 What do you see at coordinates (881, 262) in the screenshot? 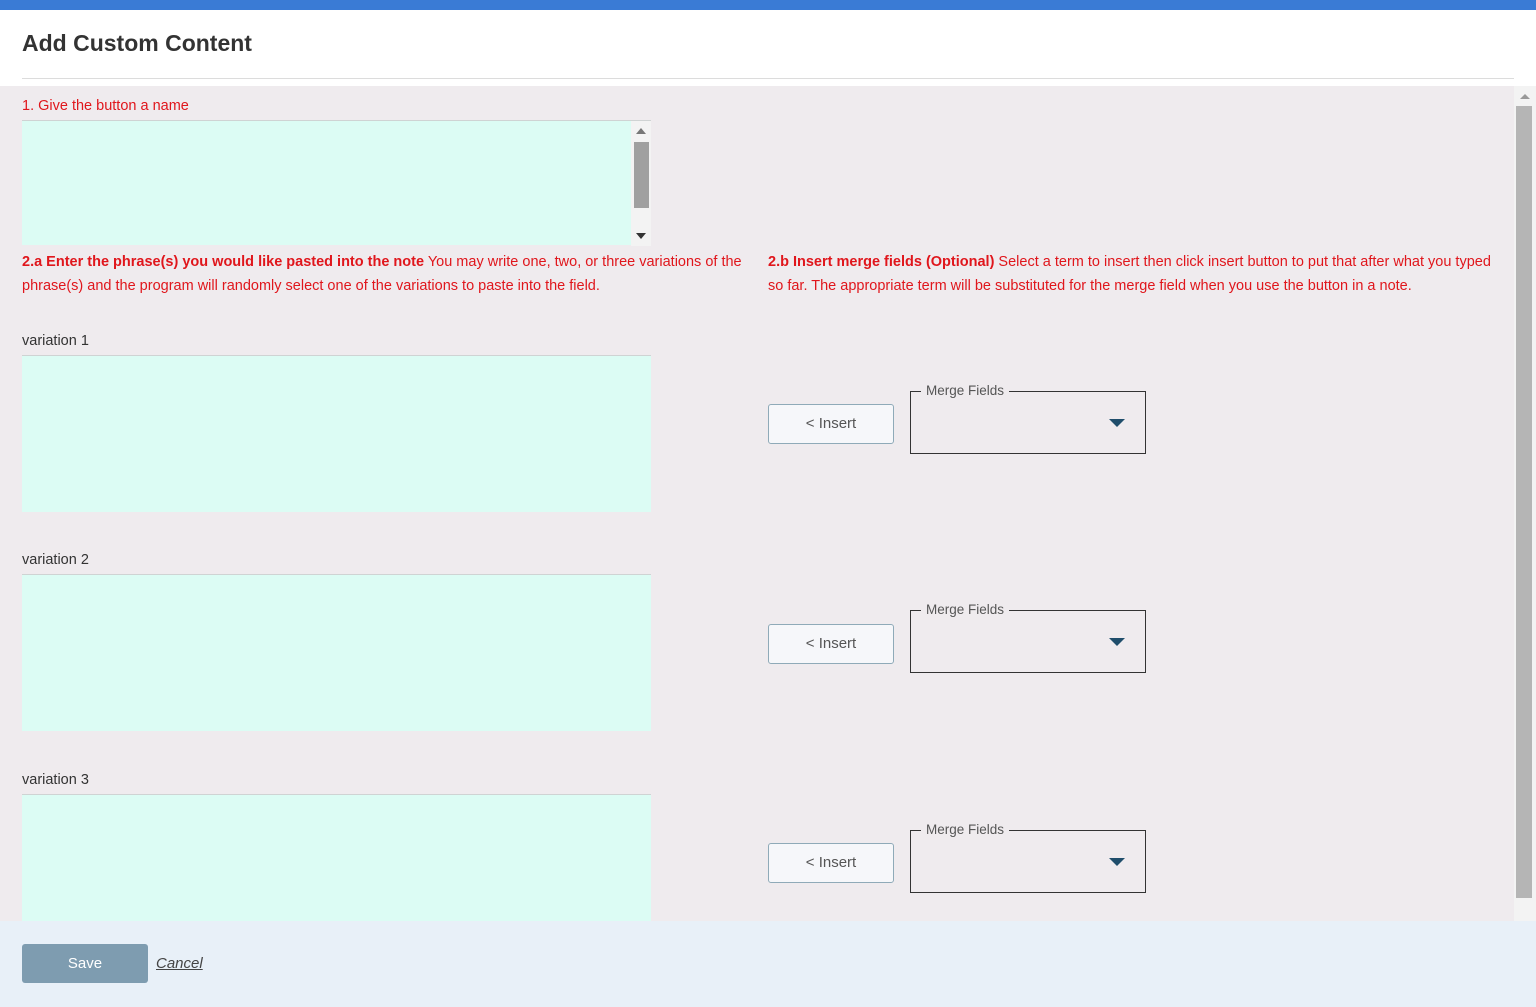
I see `merge-instructions-heading: 2.b Insert merge fields (Optional)` at bounding box center [881, 262].